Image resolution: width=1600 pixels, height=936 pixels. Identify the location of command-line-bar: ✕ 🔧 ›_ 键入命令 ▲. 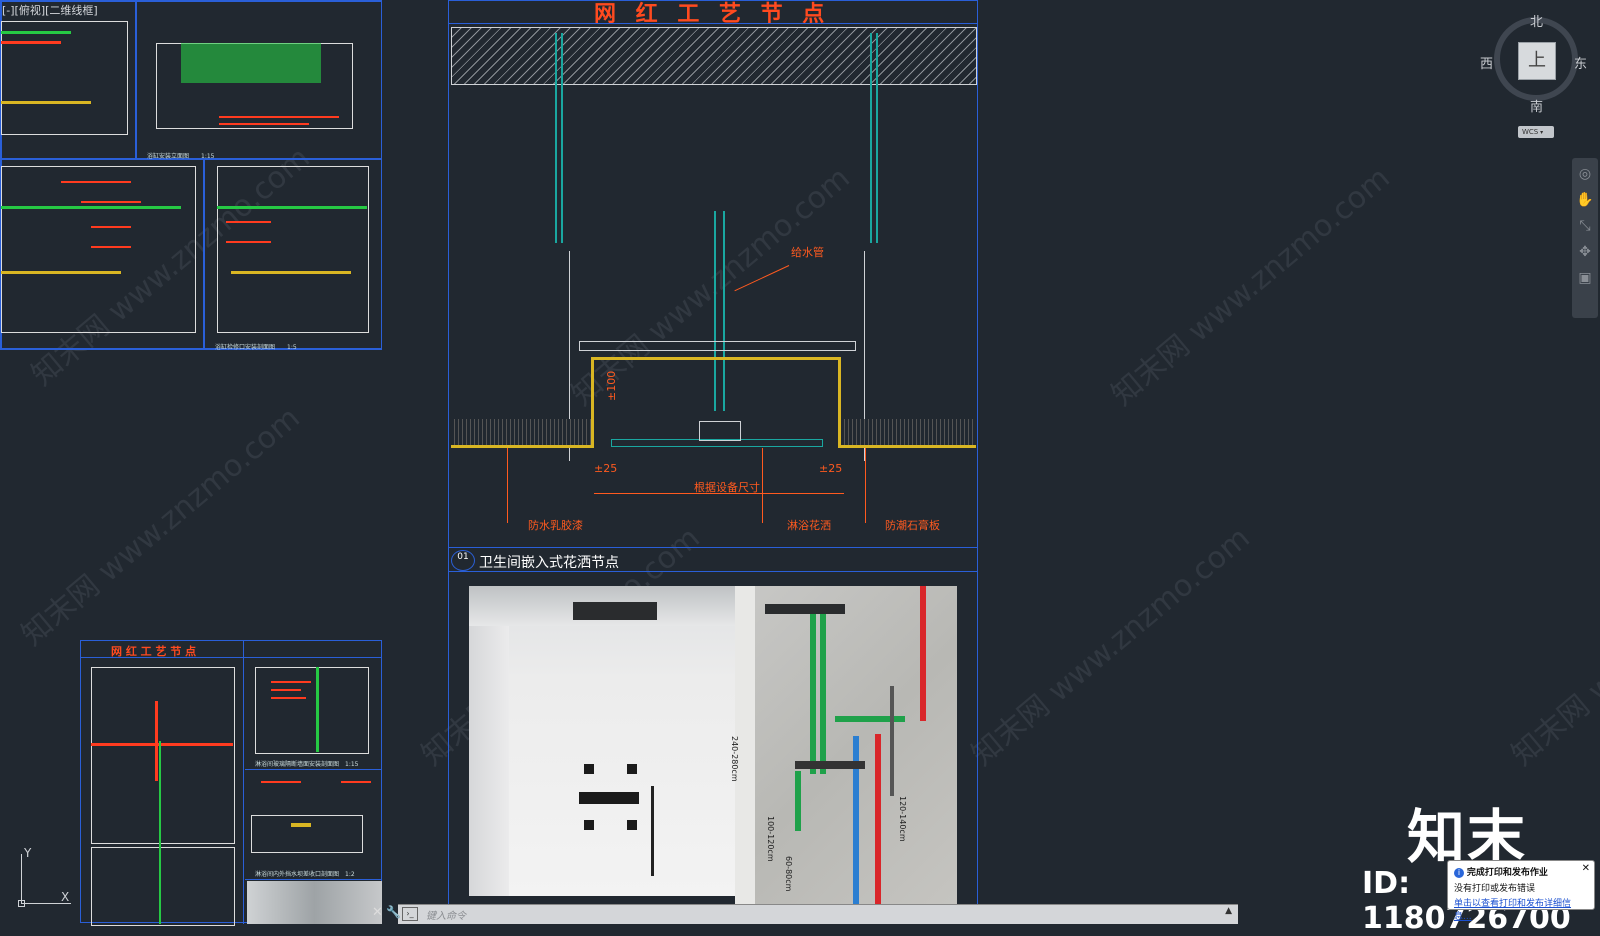
(805, 914).